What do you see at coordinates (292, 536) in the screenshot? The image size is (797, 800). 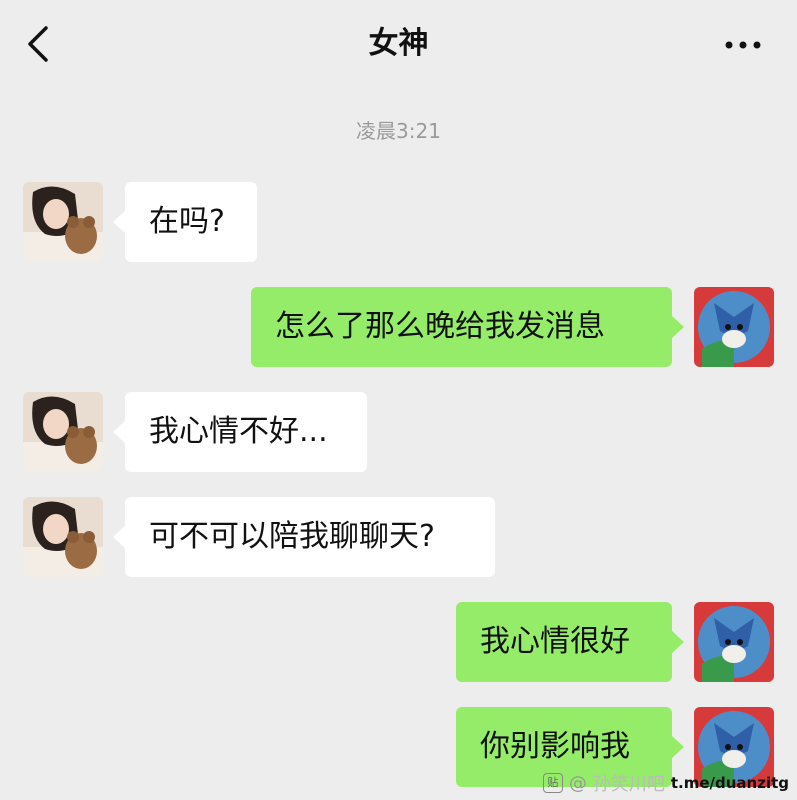 I see `message-text: 可不可以陪我聊聊天?` at bounding box center [292, 536].